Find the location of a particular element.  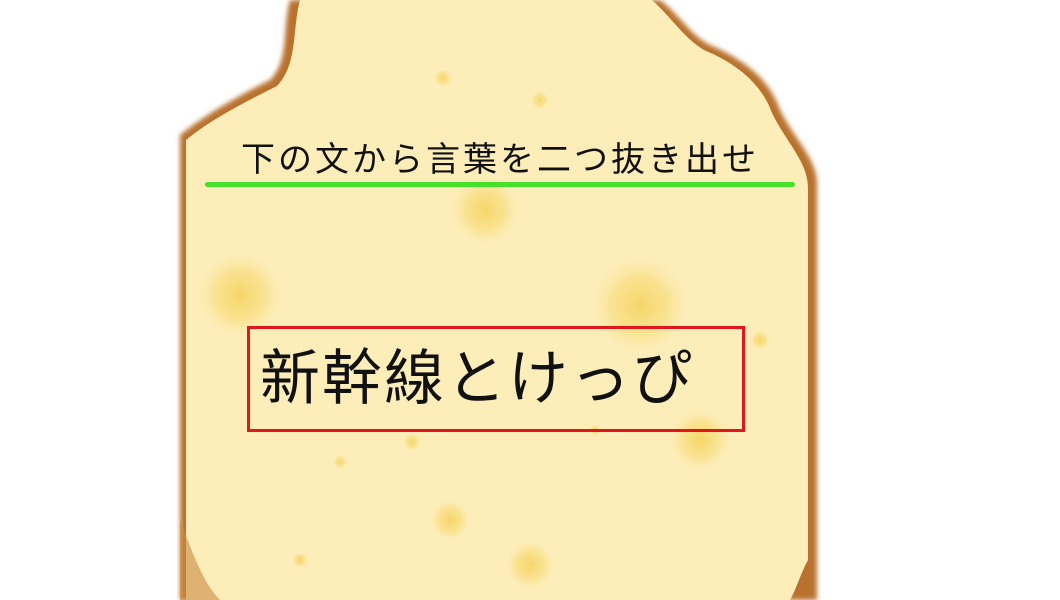

puzzle-sentence-box: 新幹線とけっぴ is located at coordinates (496, 379).